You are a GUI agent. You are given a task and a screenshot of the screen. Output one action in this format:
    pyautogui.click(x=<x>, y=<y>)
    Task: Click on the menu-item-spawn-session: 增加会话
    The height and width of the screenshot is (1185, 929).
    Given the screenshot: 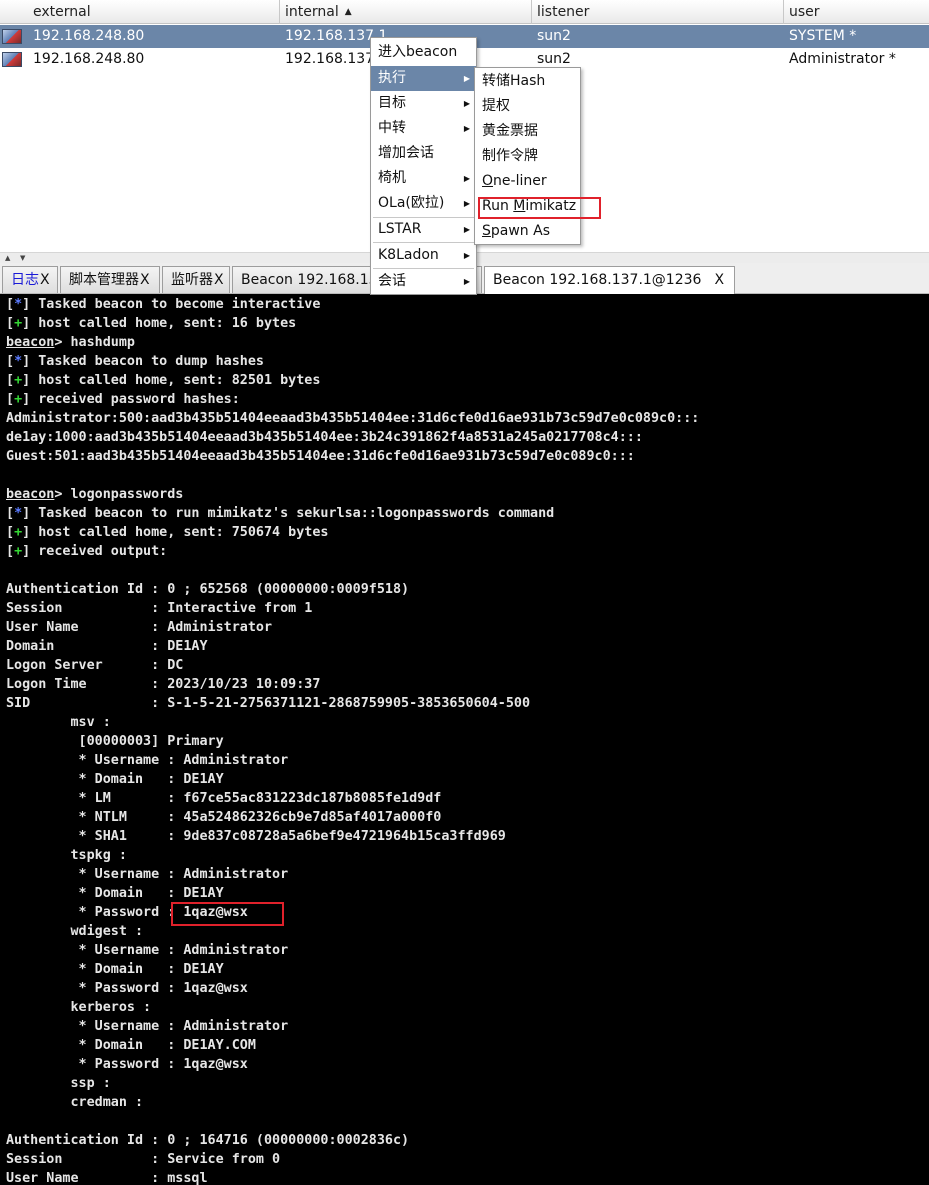 What is the action you would take?
    pyautogui.click(x=423, y=153)
    